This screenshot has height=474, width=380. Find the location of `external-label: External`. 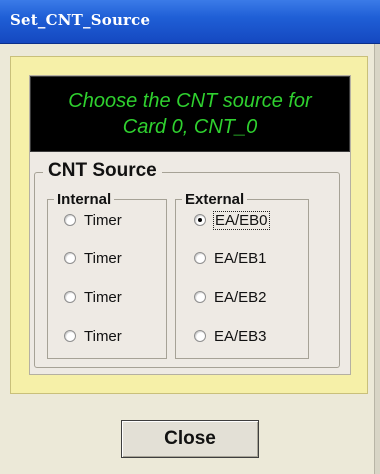

external-label: External is located at coordinates (215, 199).